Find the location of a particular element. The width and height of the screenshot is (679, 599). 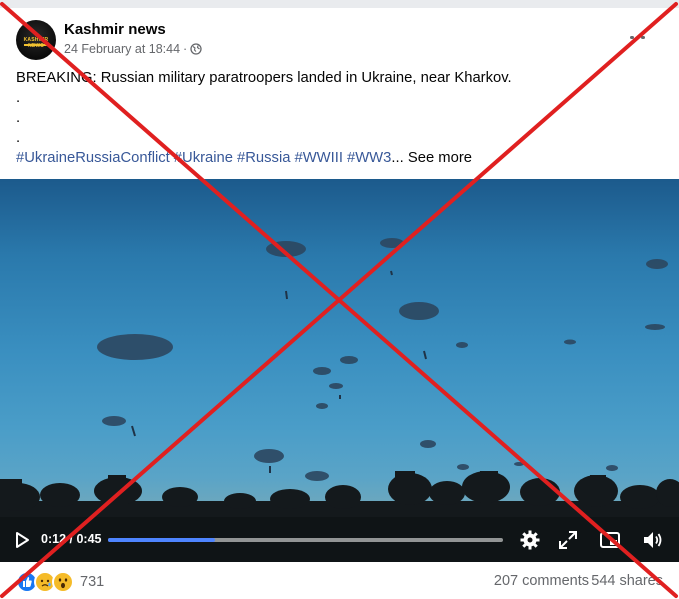

reaction-summary: 731 is located at coordinates (60, 582).